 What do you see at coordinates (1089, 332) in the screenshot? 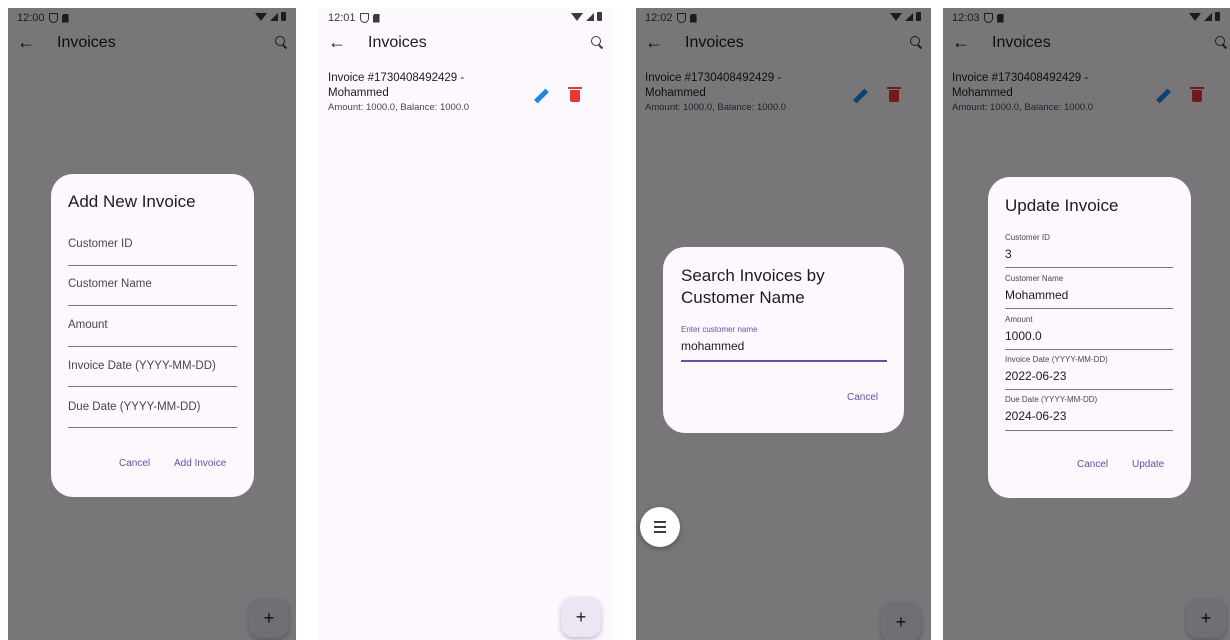
I see `amount-field: Amount 1000.0` at bounding box center [1089, 332].